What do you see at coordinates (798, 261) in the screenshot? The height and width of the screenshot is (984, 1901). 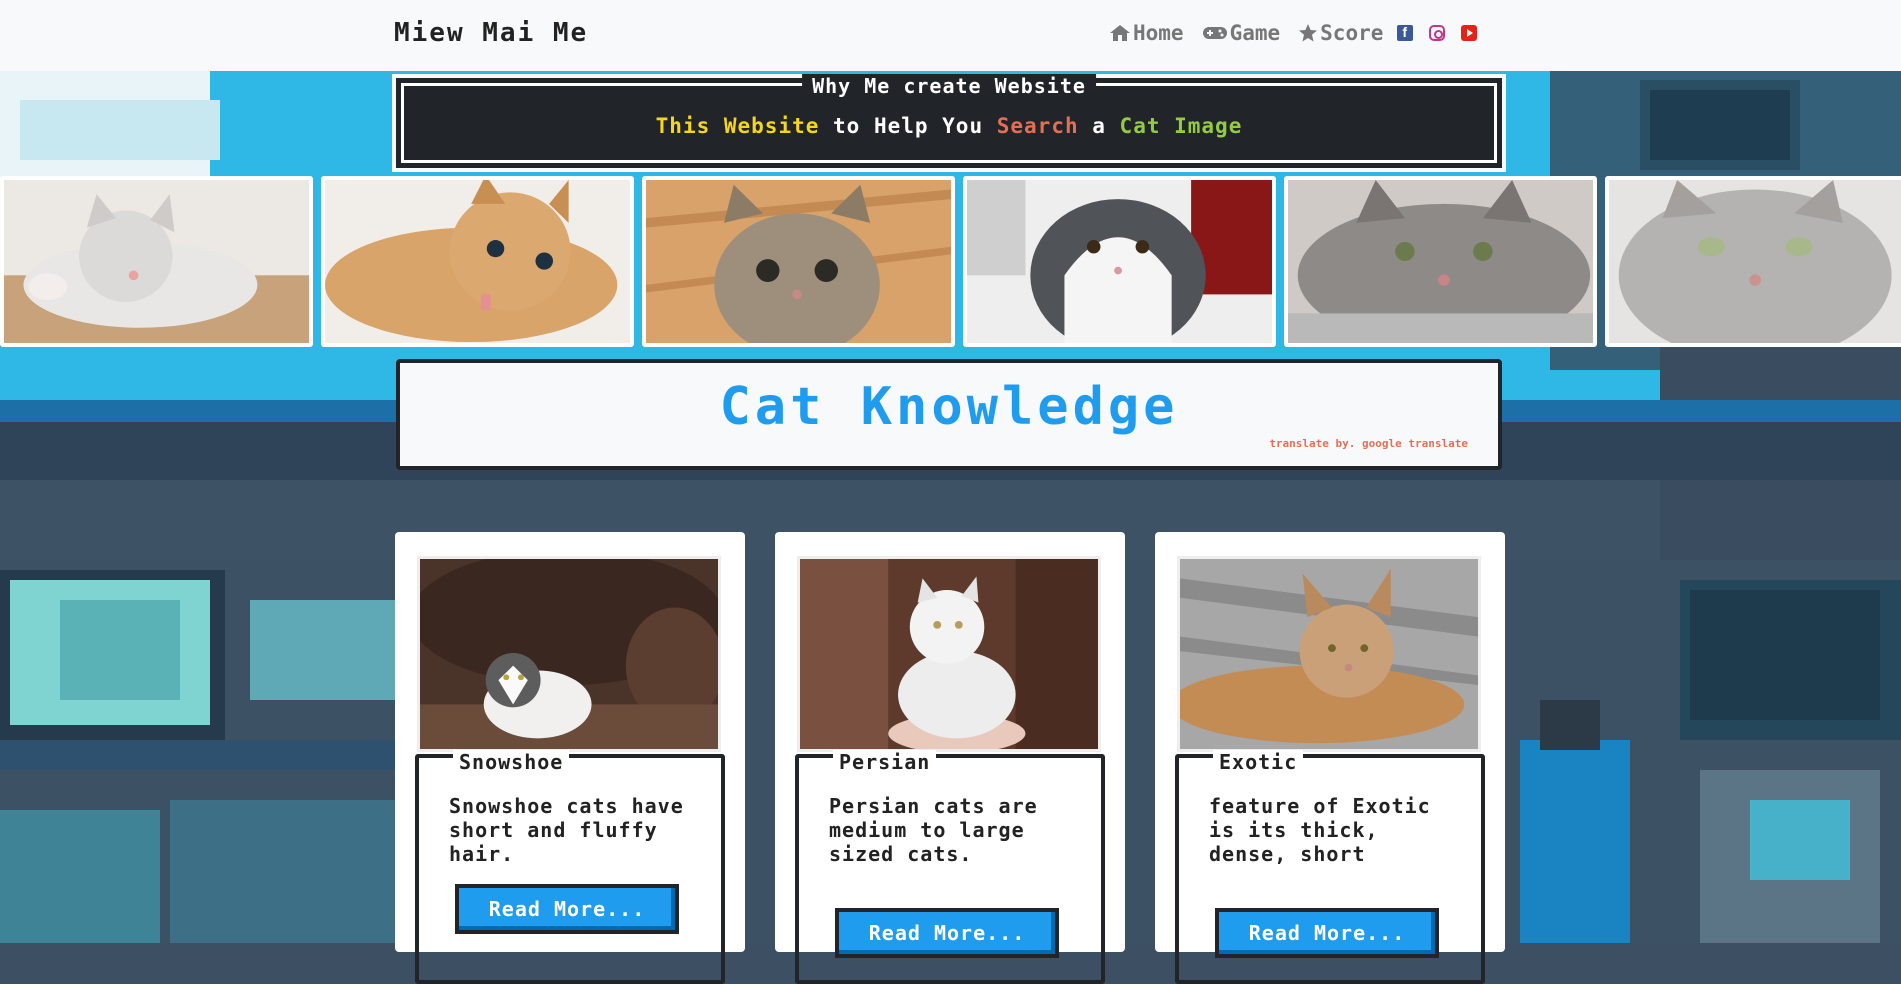 I see `cat-photo-tabby-floor` at bounding box center [798, 261].